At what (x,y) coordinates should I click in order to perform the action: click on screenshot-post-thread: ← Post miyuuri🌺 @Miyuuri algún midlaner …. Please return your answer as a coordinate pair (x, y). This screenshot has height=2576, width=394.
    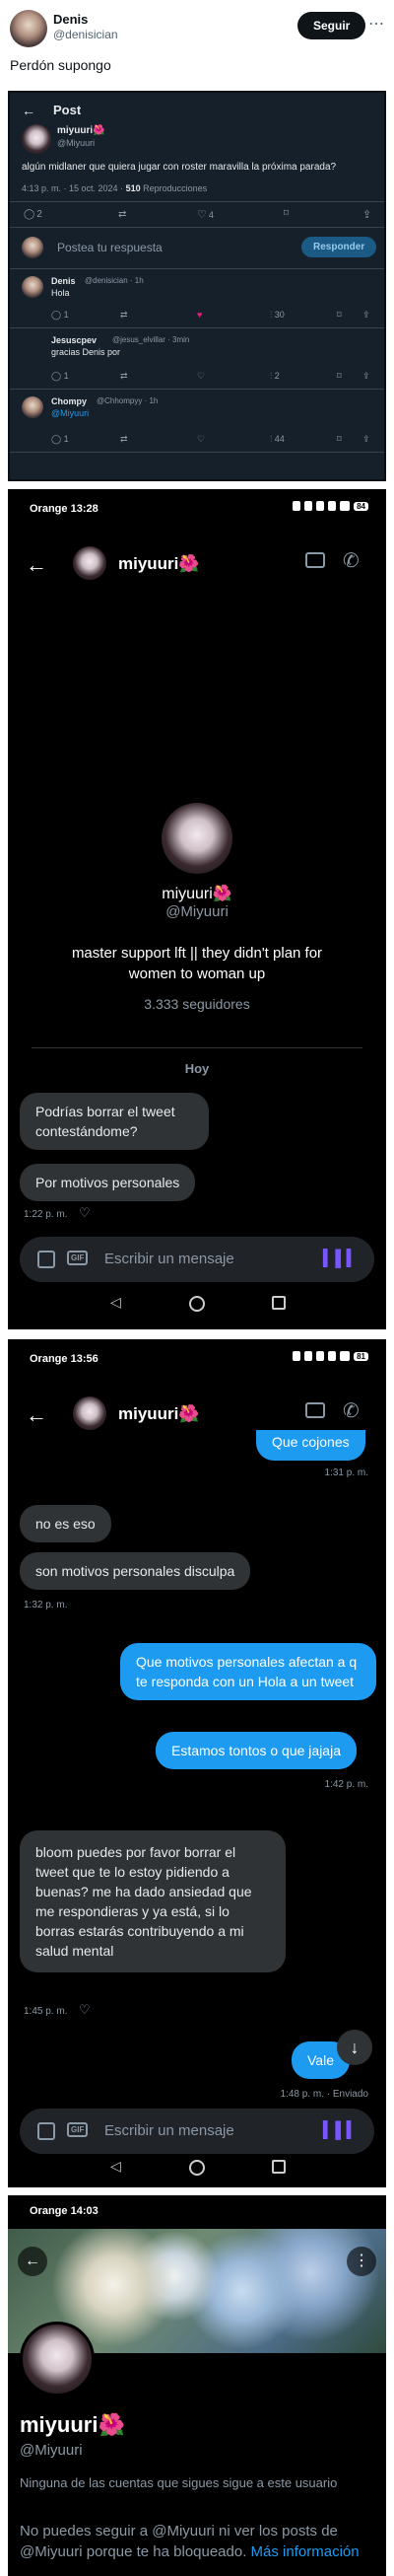
    Looking at the image, I should click on (197, 286).